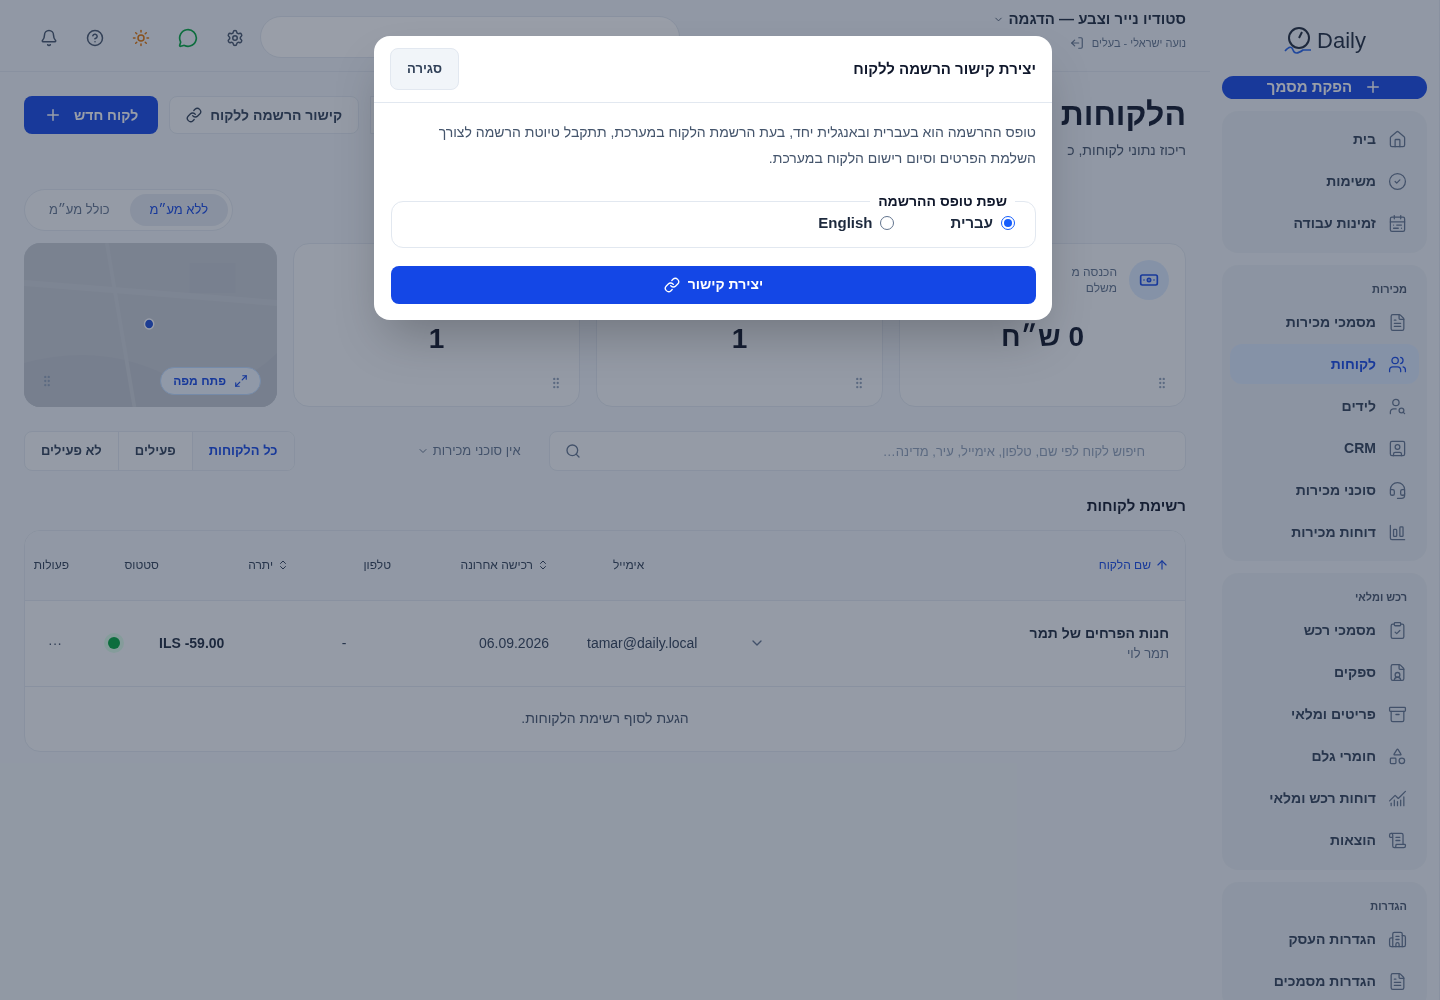  I want to click on sidebar-item: מסמכי מכירות, so click(1324, 322).